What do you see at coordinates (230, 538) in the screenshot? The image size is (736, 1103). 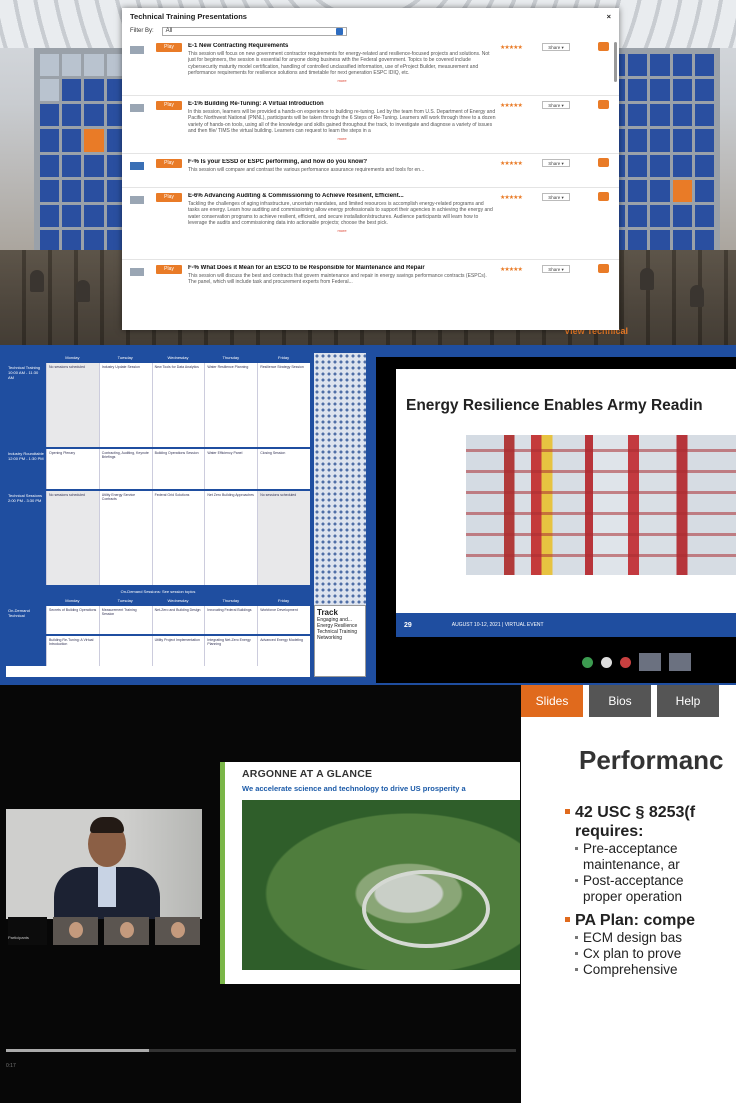 I see `agenda-cell: Net Zero Building Approaches` at bounding box center [230, 538].